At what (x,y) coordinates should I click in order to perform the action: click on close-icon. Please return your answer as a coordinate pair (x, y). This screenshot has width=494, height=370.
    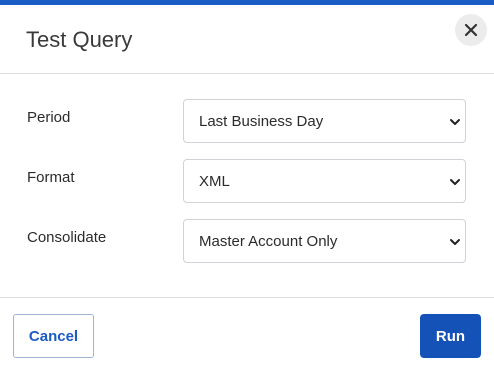
    Looking at the image, I should click on (471, 30).